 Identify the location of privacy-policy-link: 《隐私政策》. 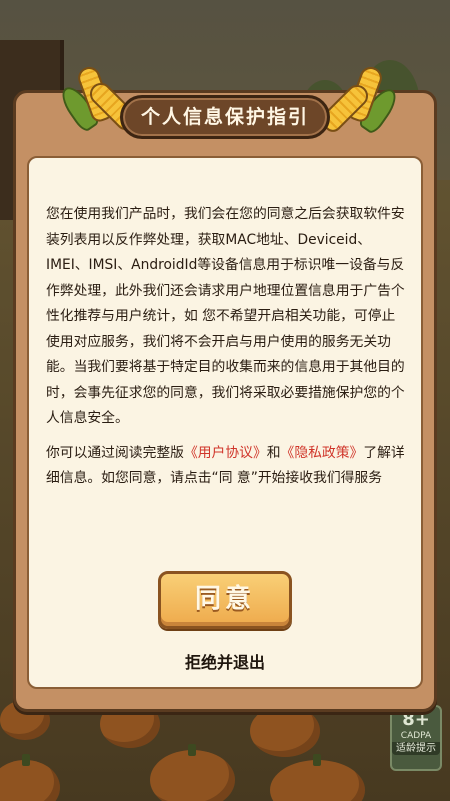
(322, 453).